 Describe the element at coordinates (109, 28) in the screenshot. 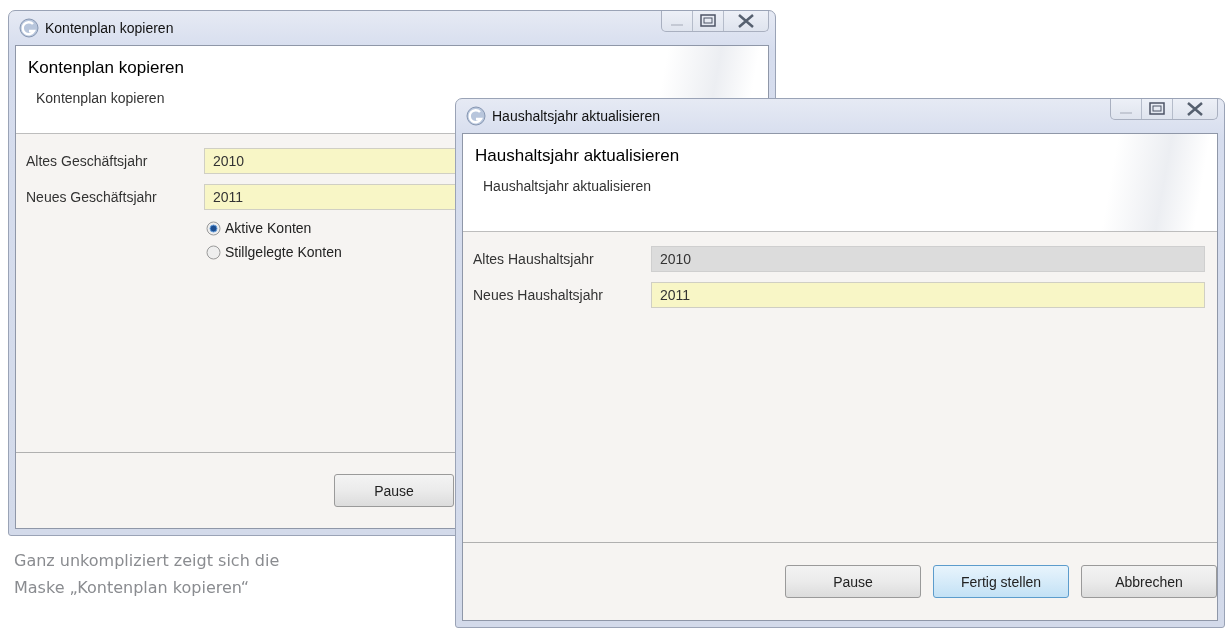

I see `window-title: Kontenplan kopieren` at that location.